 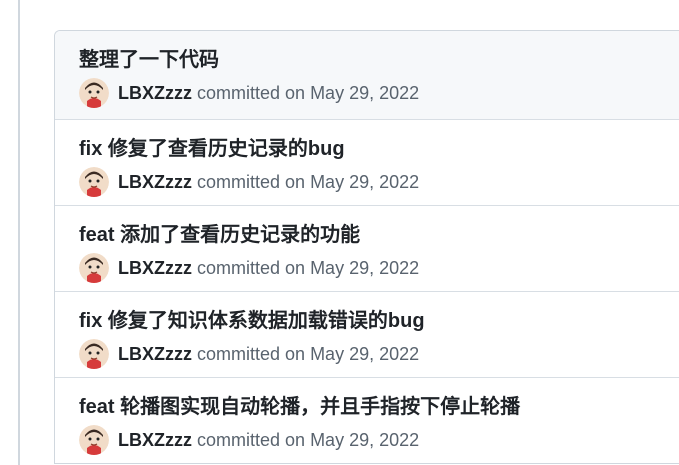 What do you see at coordinates (379, 407) in the screenshot?
I see `commit-message: feat 轮播图实现自动轮播，并且手指按下停止轮播` at bounding box center [379, 407].